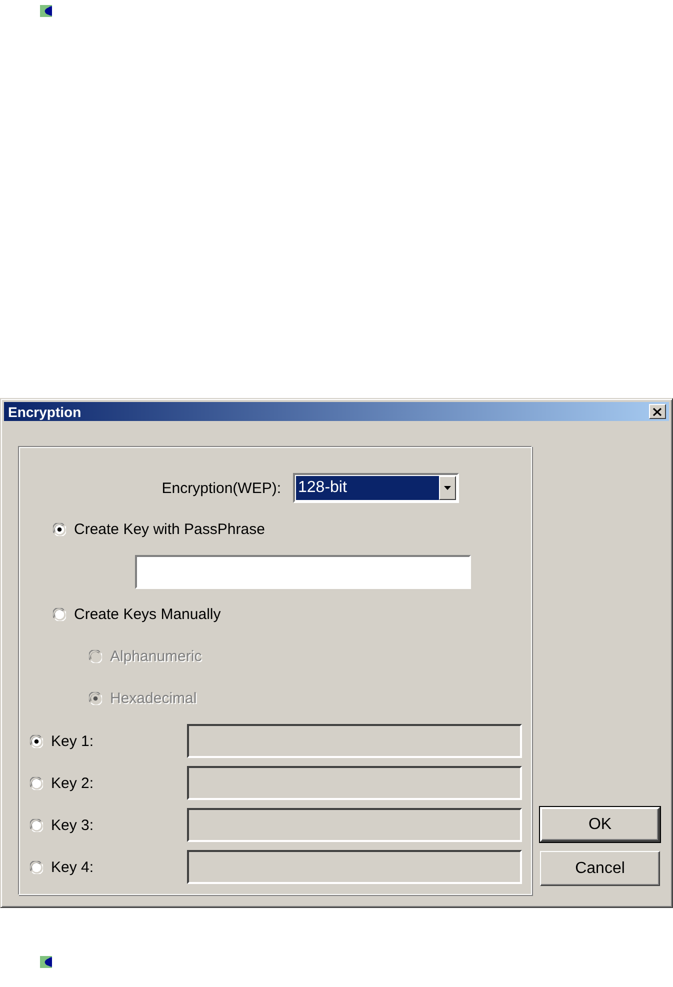 The height and width of the screenshot is (987, 673). I want to click on close-button, so click(657, 411).